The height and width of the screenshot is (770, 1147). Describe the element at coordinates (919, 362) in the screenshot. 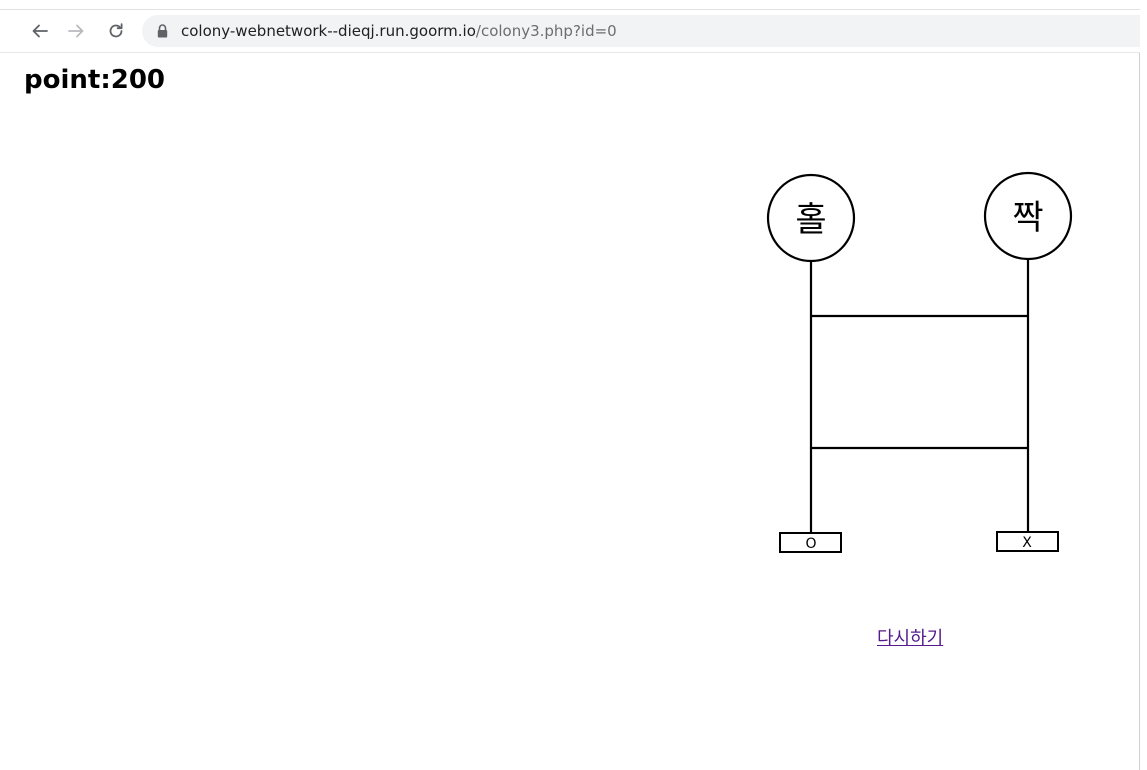

I see `ladder-diagram: 홀 짝 O X` at that location.